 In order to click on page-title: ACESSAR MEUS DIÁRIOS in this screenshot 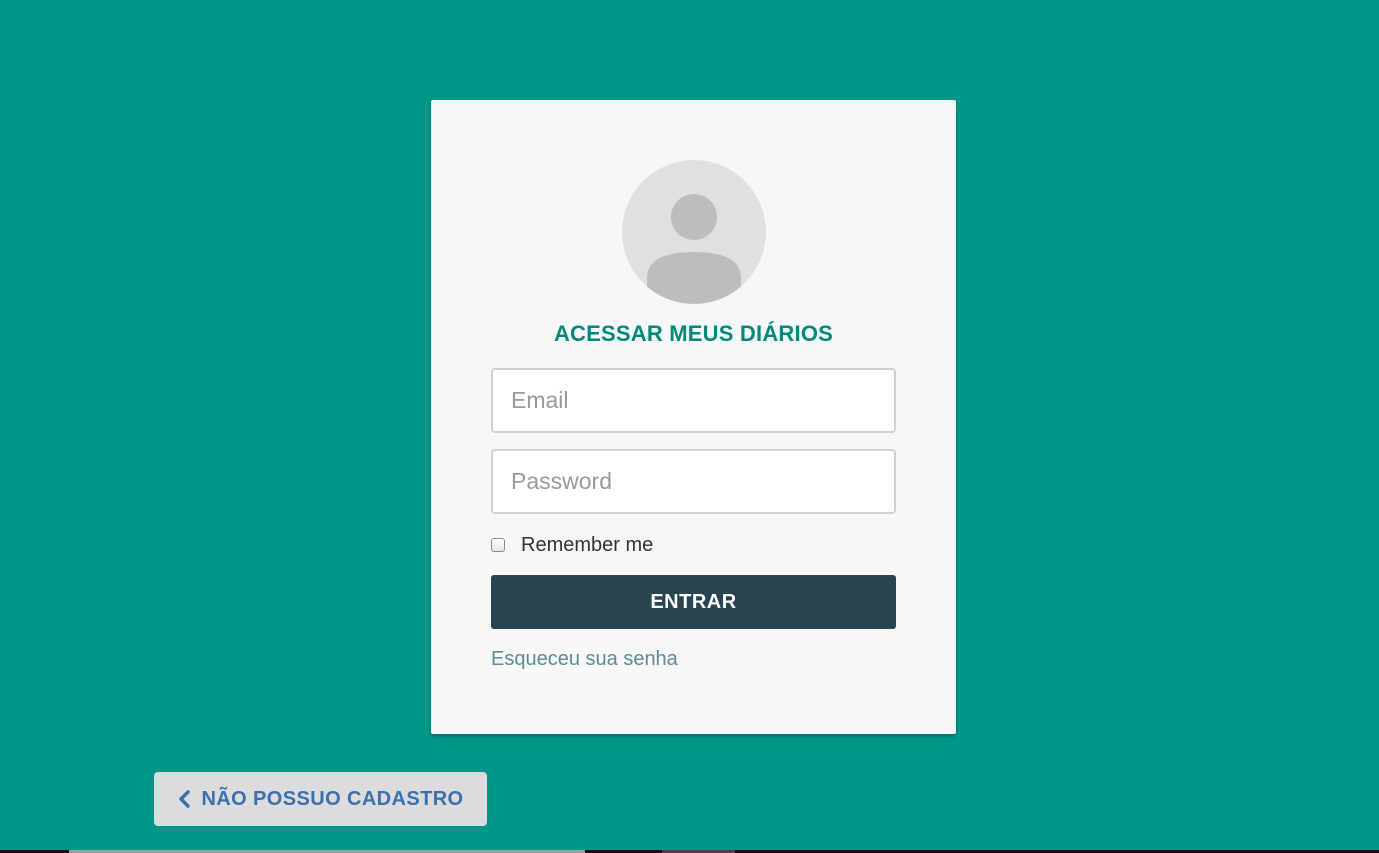, I will do `click(693, 333)`.